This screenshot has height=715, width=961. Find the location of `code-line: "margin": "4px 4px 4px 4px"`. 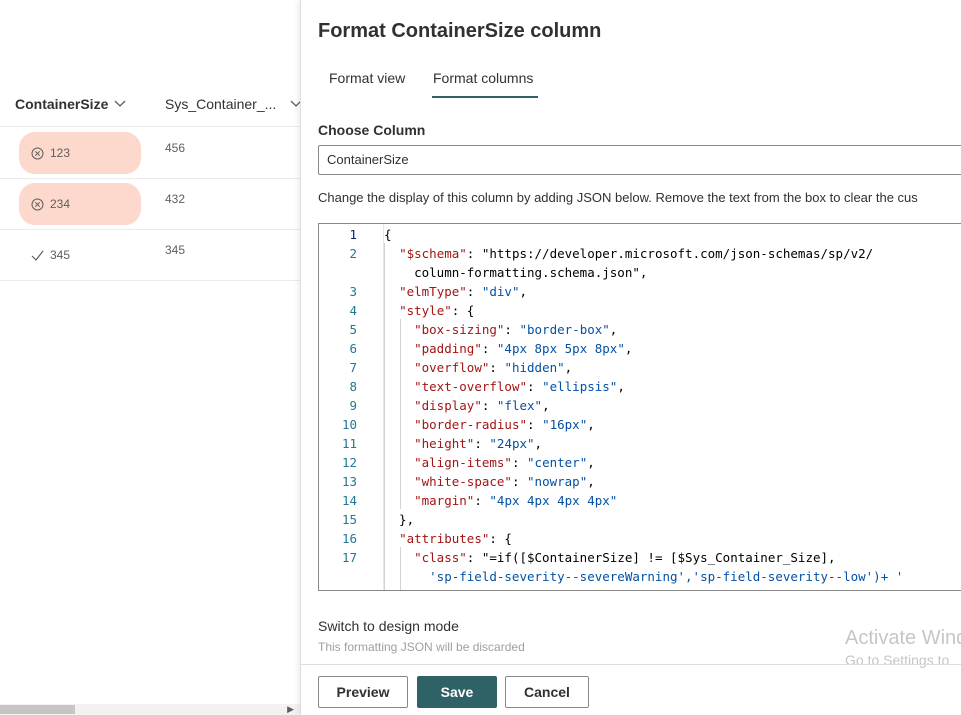

code-line: "margin": "4px 4px 4px 4px" is located at coordinates (516, 500).